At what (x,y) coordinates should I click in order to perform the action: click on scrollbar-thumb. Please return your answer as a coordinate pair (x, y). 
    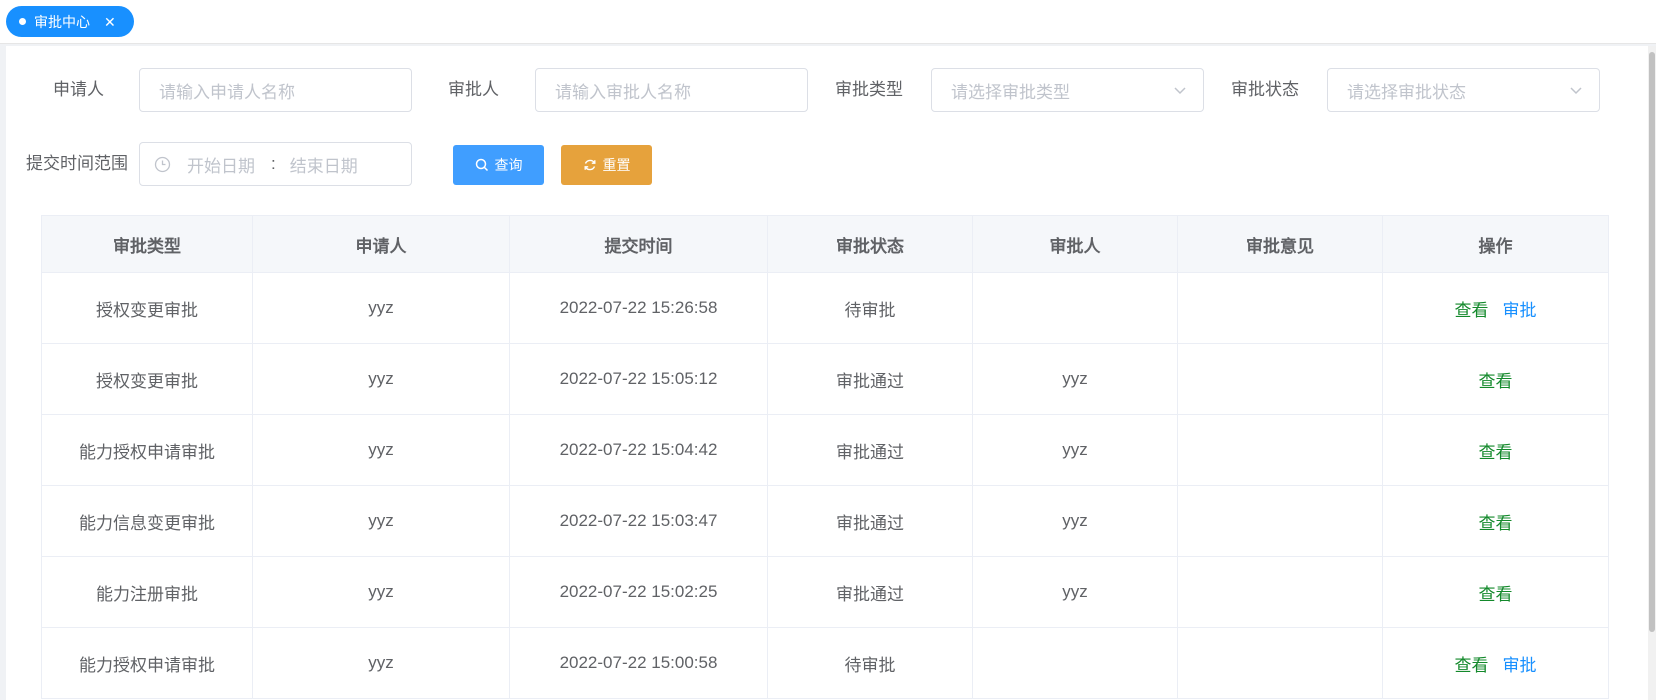
    Looking at the image, I should click on (1652, 342).